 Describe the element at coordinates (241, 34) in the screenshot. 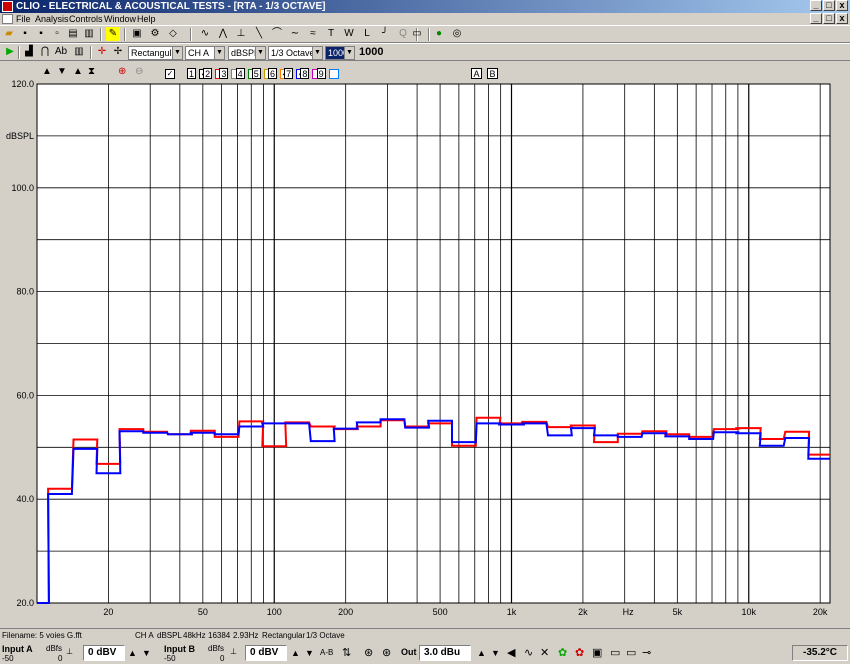

I see `mls-icon: ⊥` at that location.